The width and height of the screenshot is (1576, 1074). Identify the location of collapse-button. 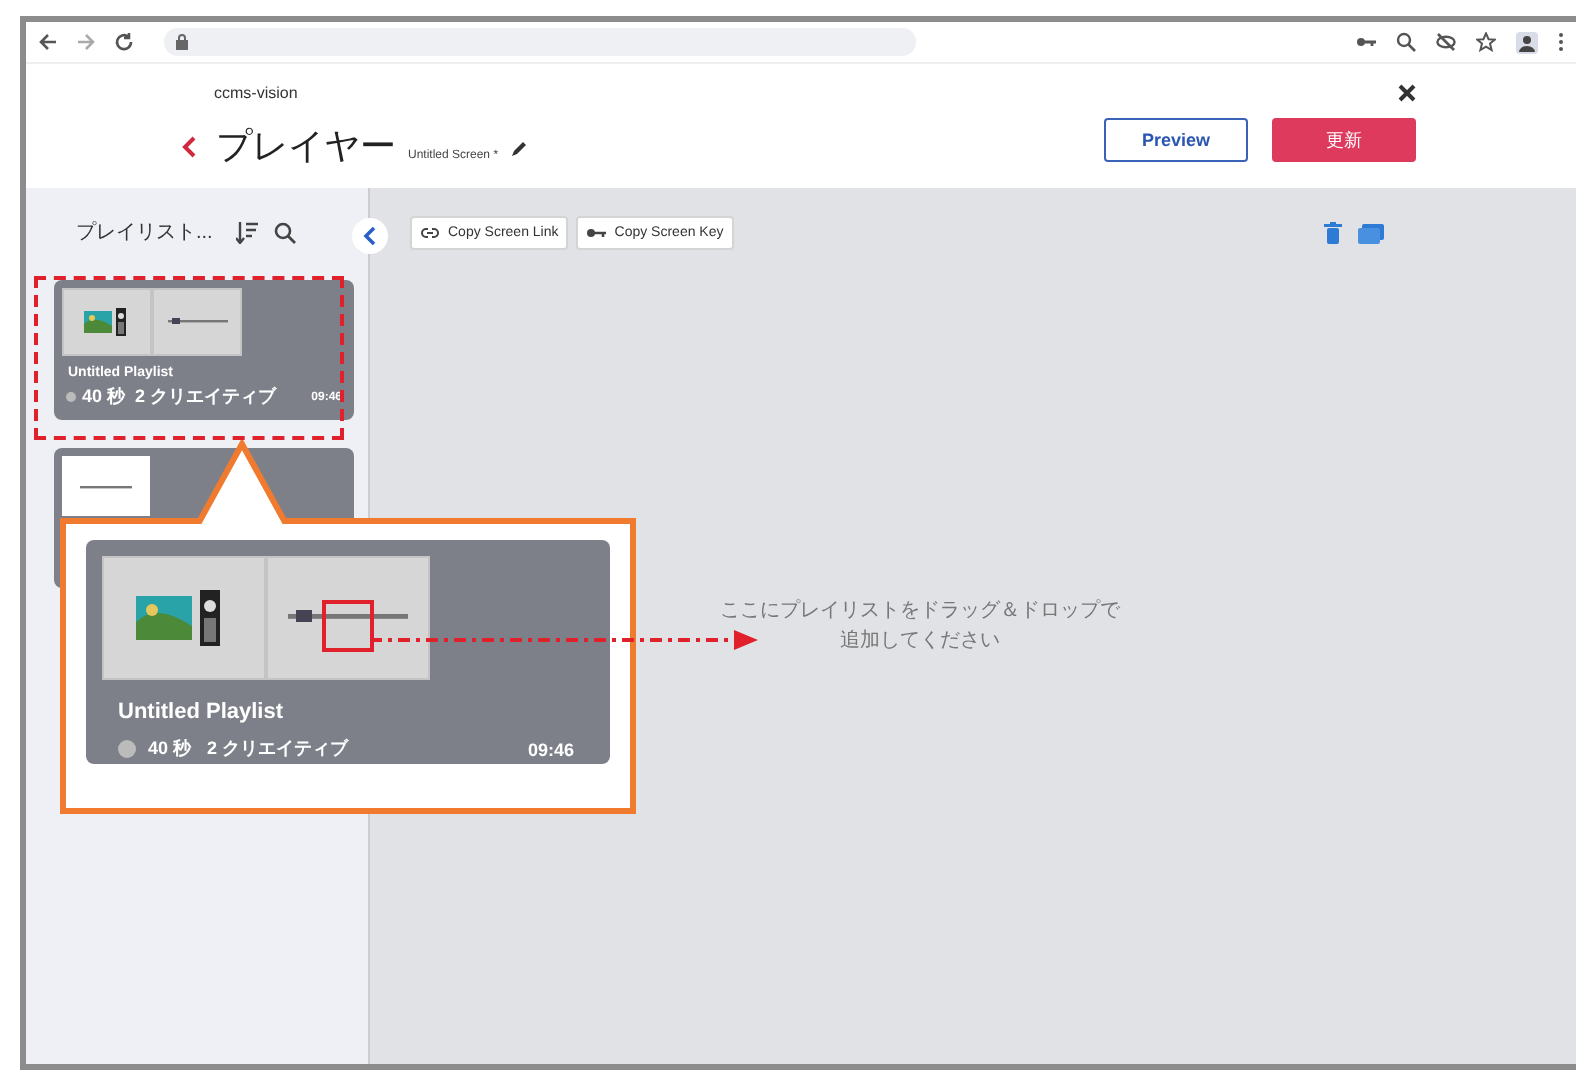
(370, 236).